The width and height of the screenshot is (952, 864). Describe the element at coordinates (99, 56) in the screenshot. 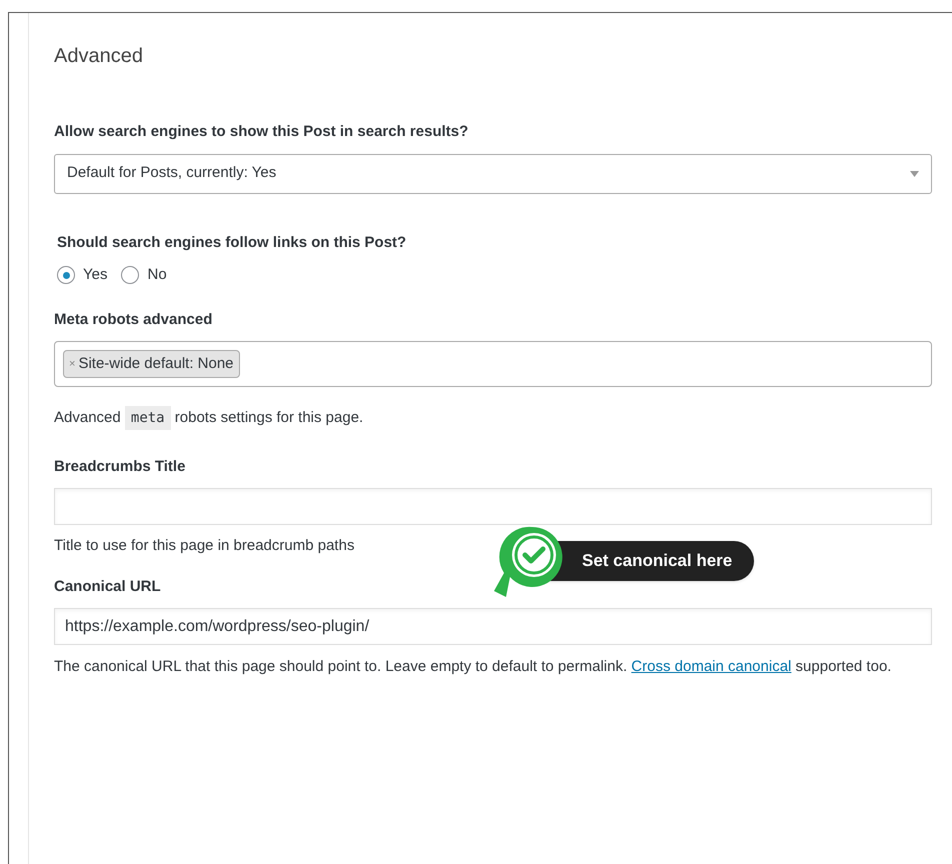

I see `panel-title: Advanced` at that location.